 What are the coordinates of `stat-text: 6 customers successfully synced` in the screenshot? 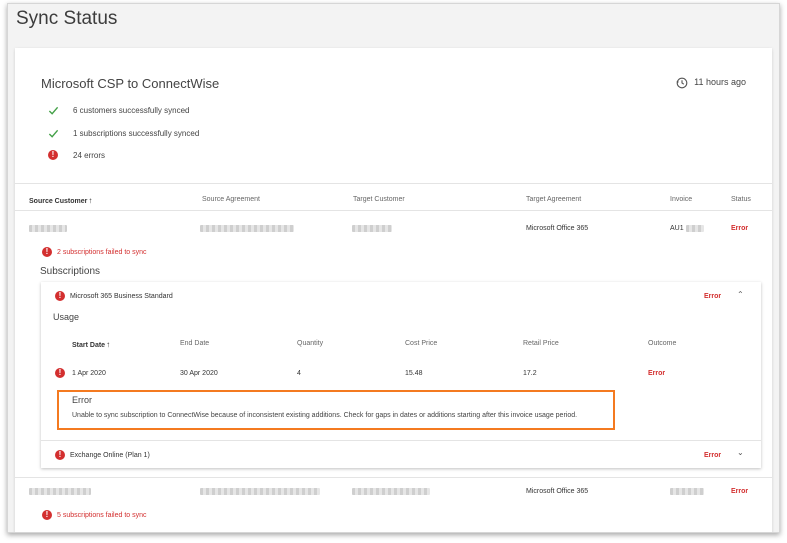 It's located at (131, 110).